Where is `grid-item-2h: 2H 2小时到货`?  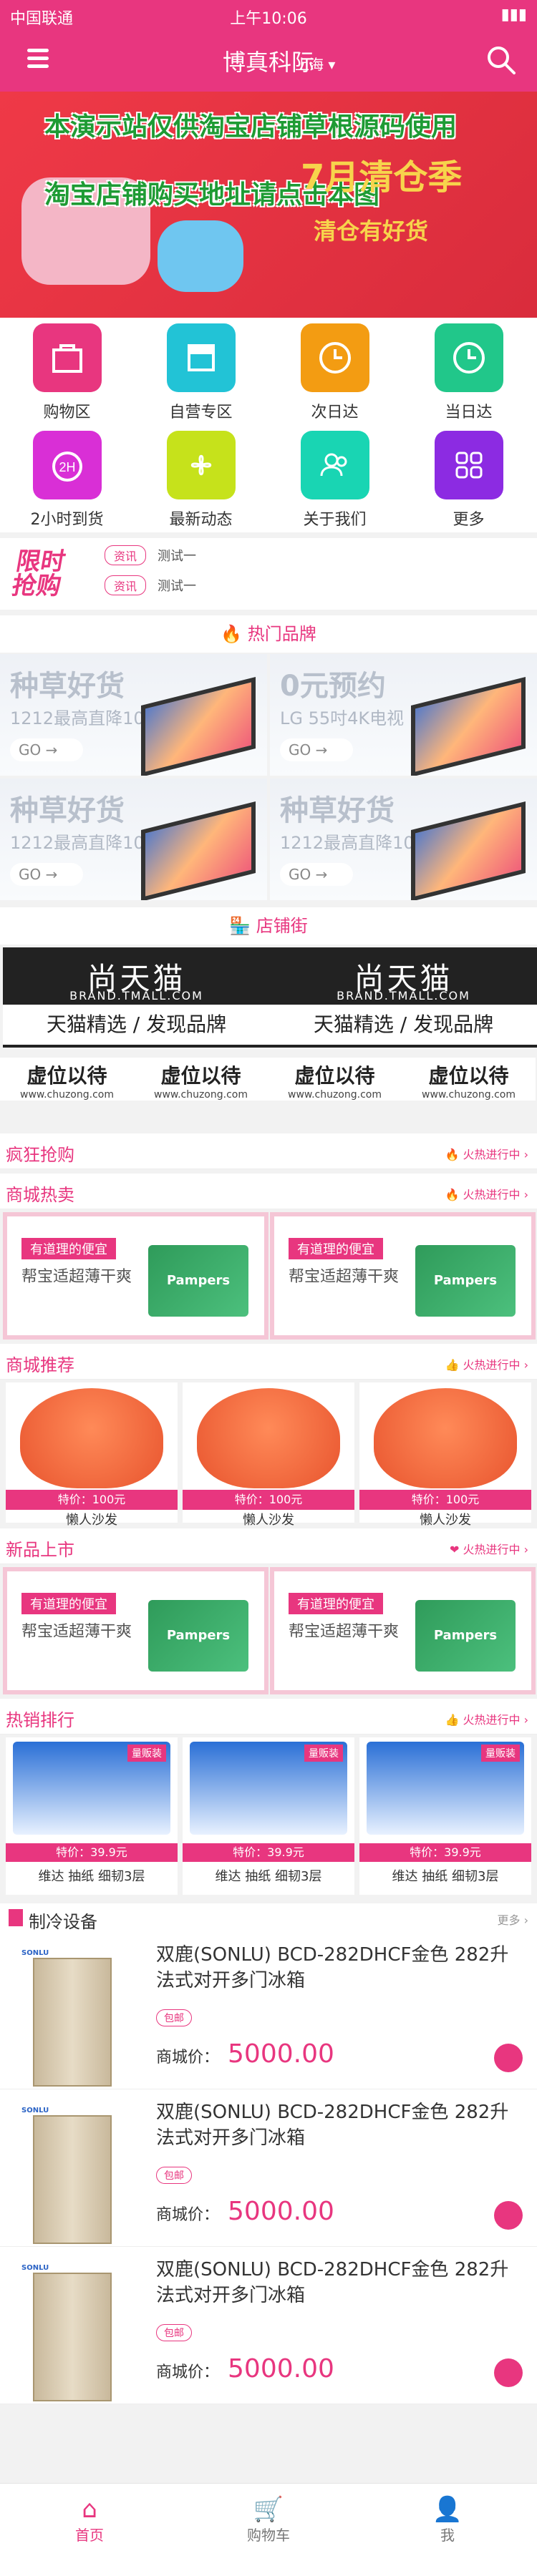 grid-item-2h: 2H 2小时到货 is located at coordinates (67, 478).